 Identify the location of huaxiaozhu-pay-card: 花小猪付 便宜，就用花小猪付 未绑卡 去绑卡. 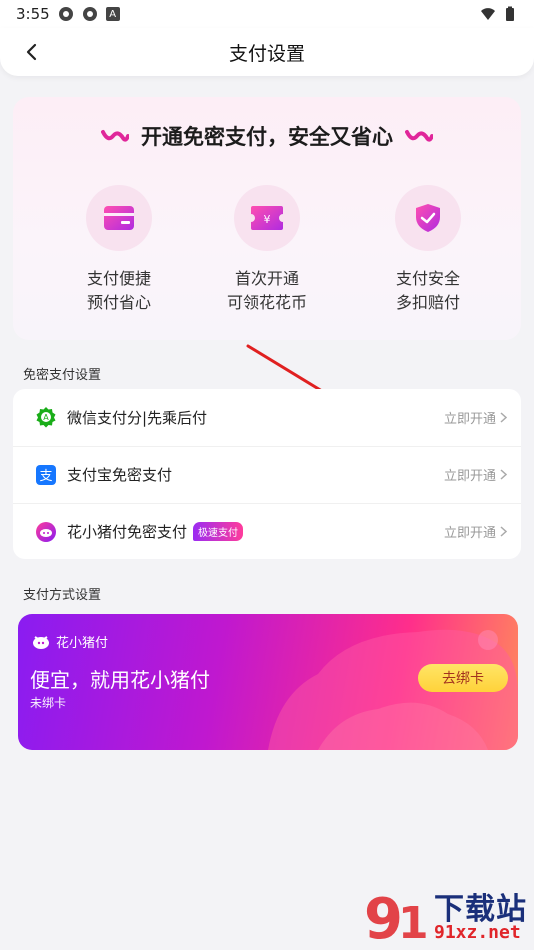
(268, 682).